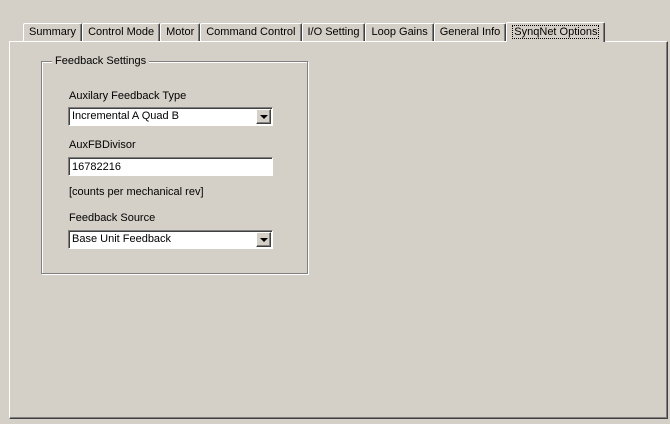 The height and width of the screenshot is (424, 670). I want to click on aux-fb-divisor-input, so click(169, 166).